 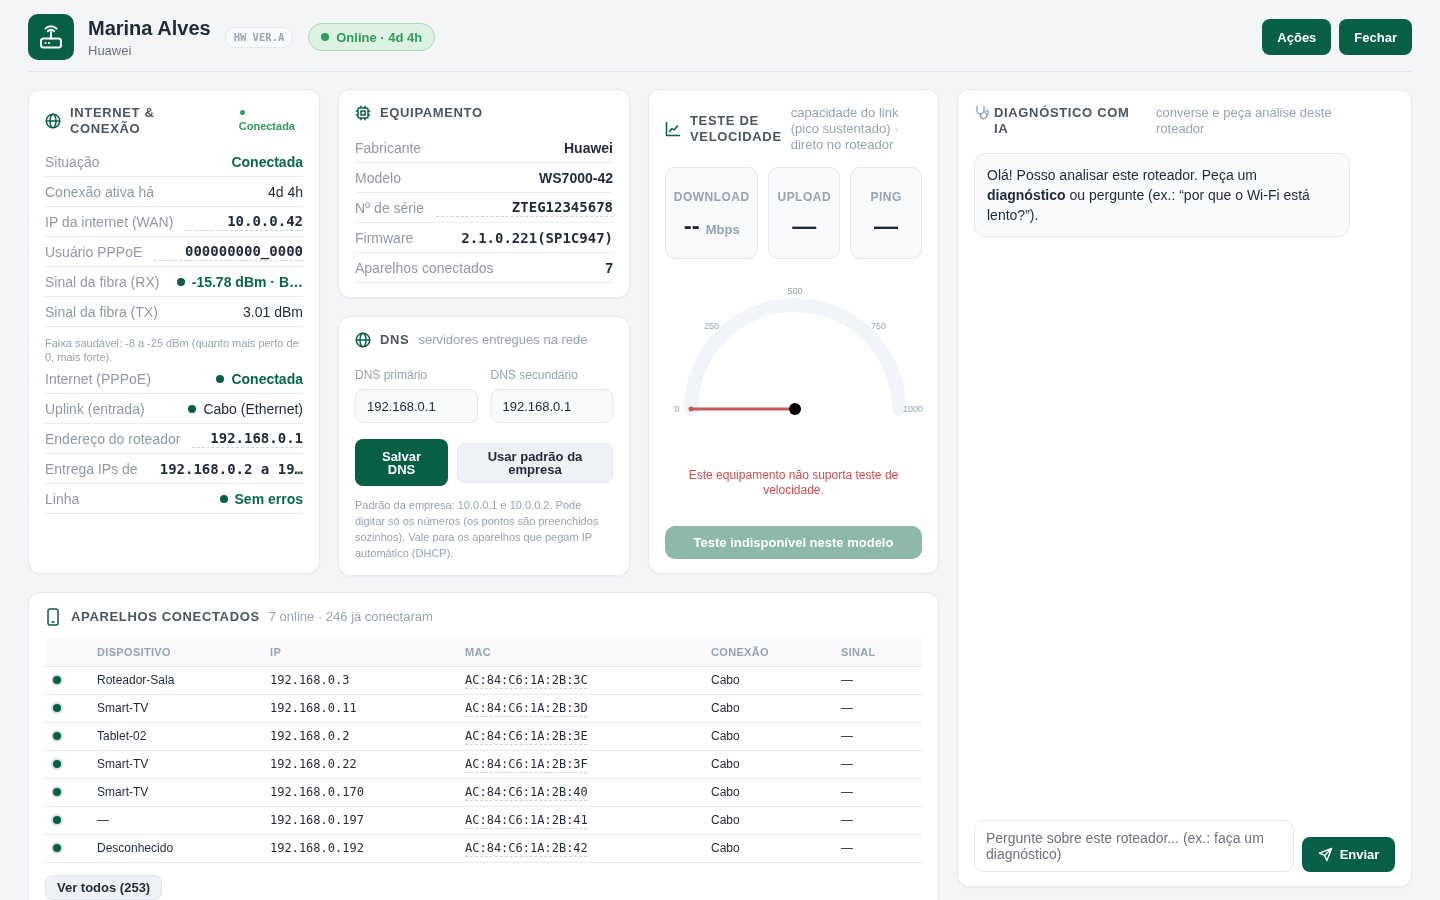 What do you see at coordinates (110, 50) in the screenshot?
I see `vendor-name: Huawei` at bounding box center [110, 50].